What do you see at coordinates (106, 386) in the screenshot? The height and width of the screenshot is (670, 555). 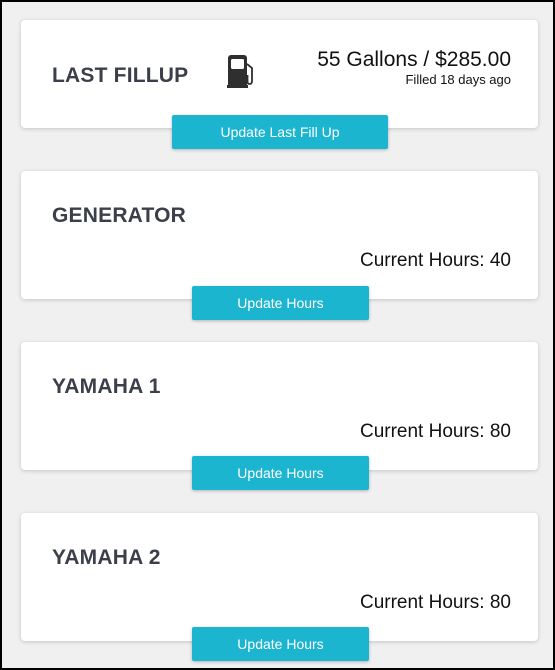 I see `equipment-name: YAMAHA 1` at bounding box center [106, 386].